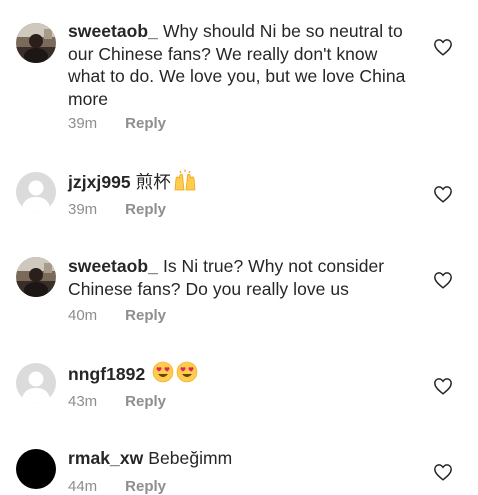  I want to click on comment-body: 煎杯, so click(153, 182).